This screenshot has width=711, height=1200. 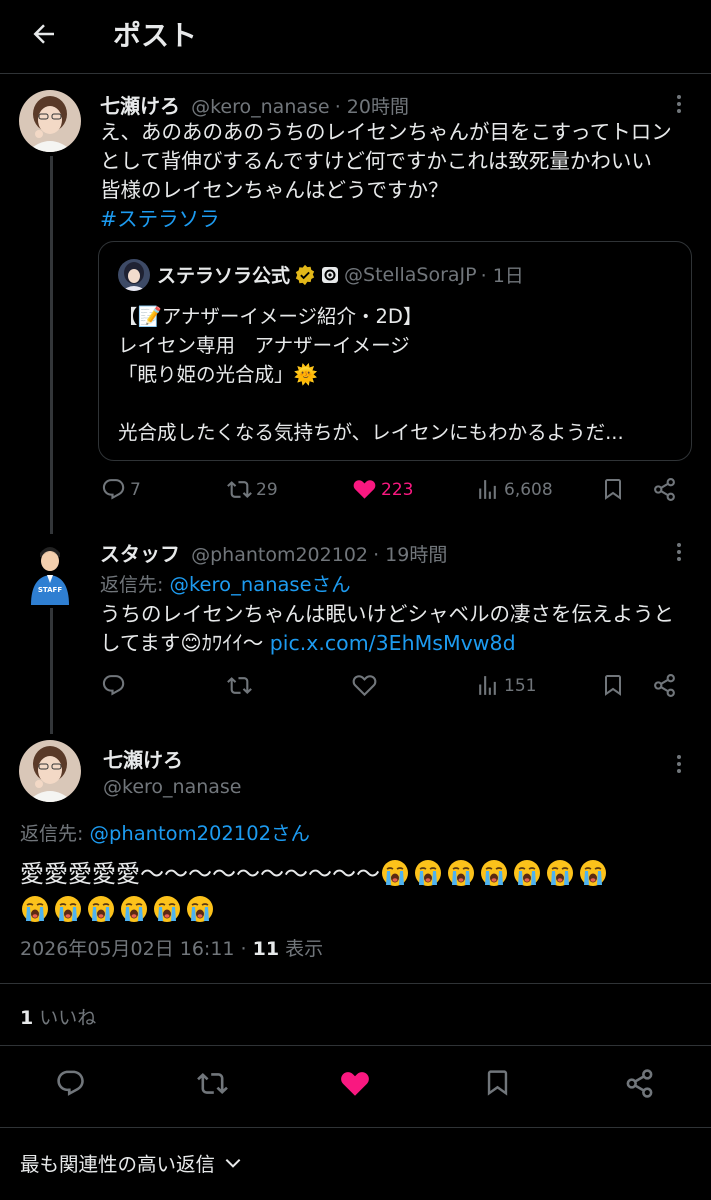 I want to click on like-button: 223, so click(x=382, y=489).